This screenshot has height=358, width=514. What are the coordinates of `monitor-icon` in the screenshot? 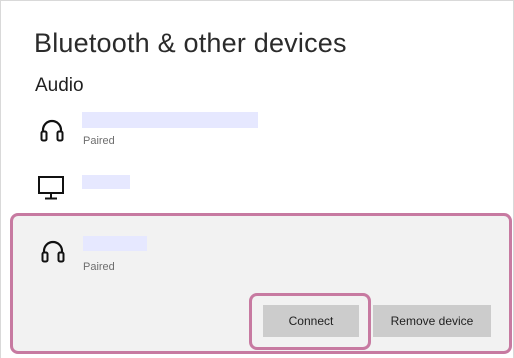 It's located at (51, 188).